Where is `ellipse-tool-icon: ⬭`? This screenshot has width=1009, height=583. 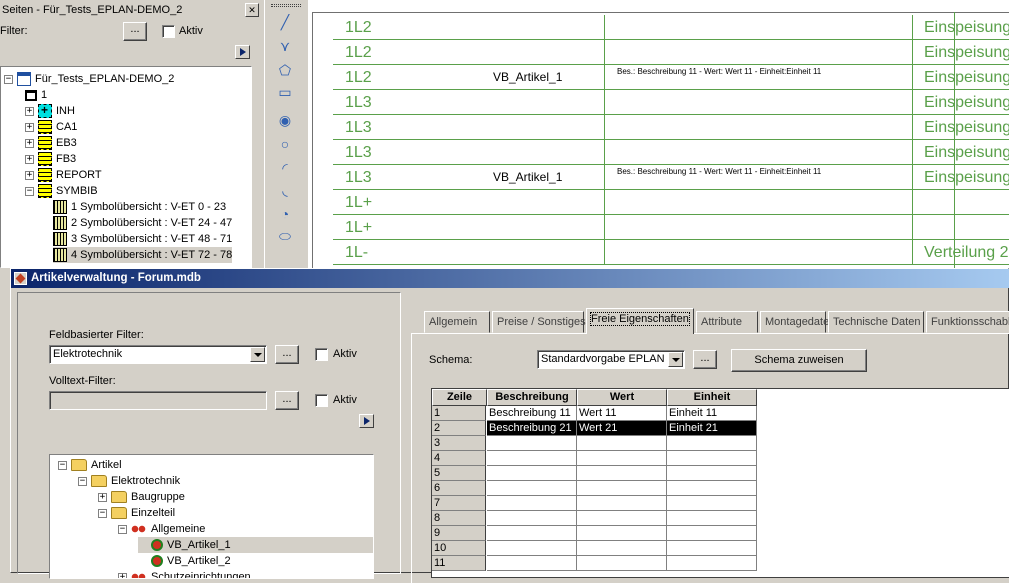
ellipse-tool-icon: ⬭ is located at coordinates (285, 236).